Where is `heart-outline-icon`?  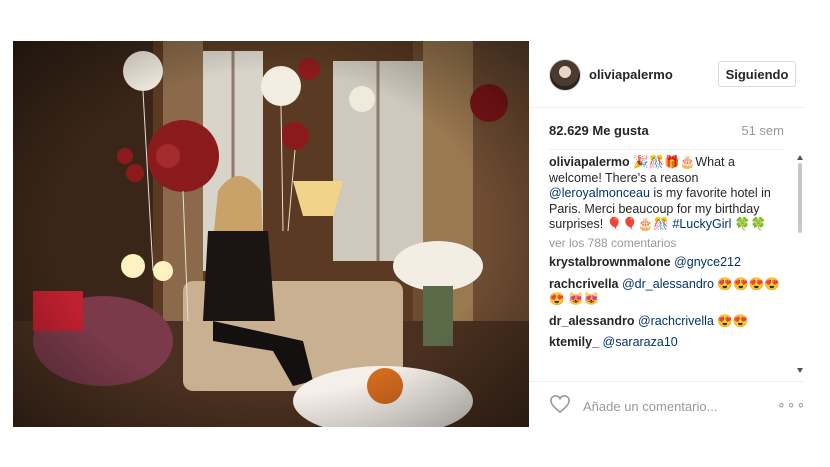
heart-outline-icon is located at coordinates (560, 404).